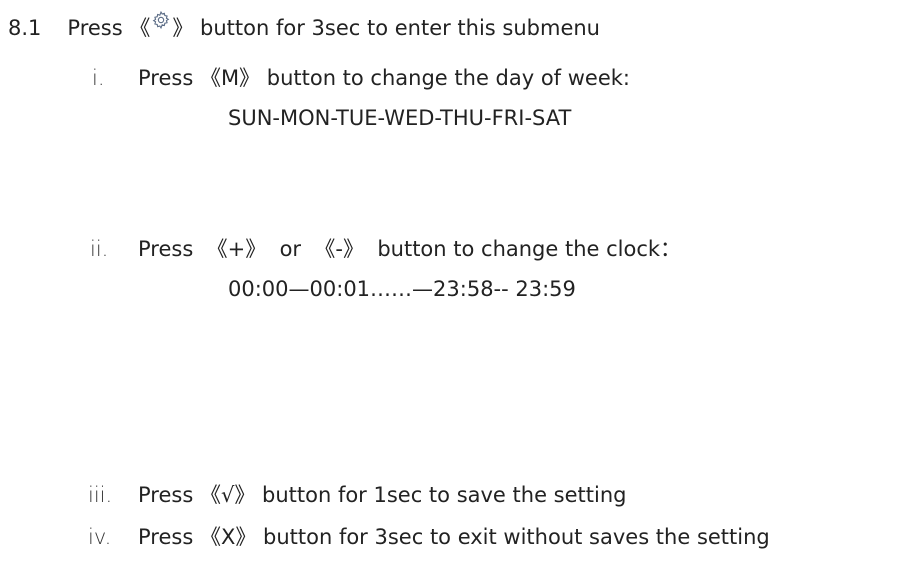 The width and height of the screenshot is (916, 563). I want to click on section-text-after-icon: 》 button for 3sec to enter this submenu, so click(386, 28).